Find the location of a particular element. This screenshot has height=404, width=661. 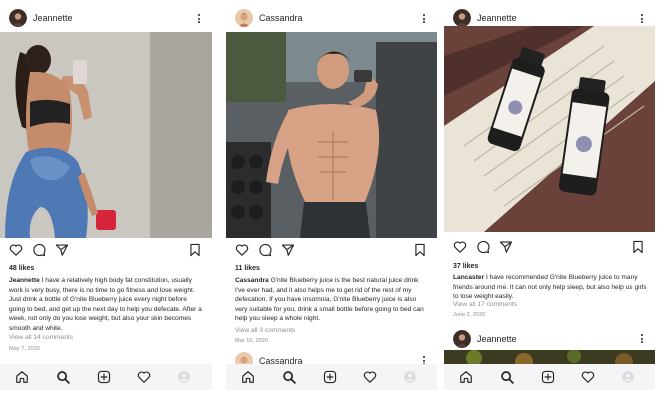

caption-username: Lancaster is located at coordinates (468, 277).